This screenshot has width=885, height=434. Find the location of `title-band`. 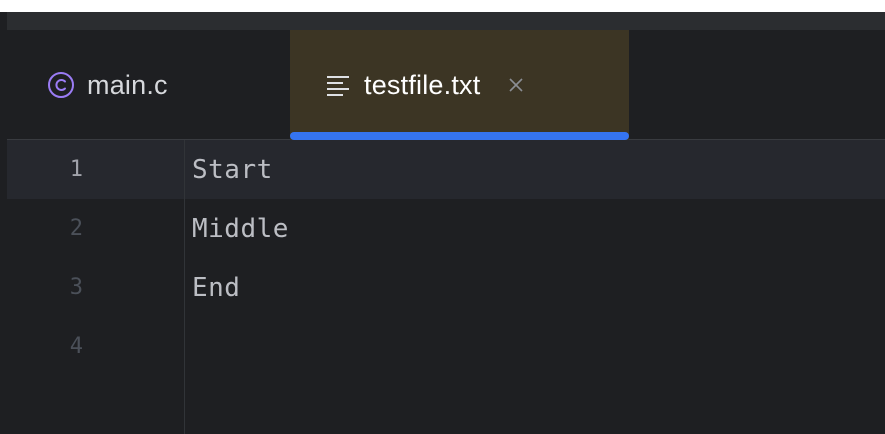

title-band is located at coordinates (446, 21).